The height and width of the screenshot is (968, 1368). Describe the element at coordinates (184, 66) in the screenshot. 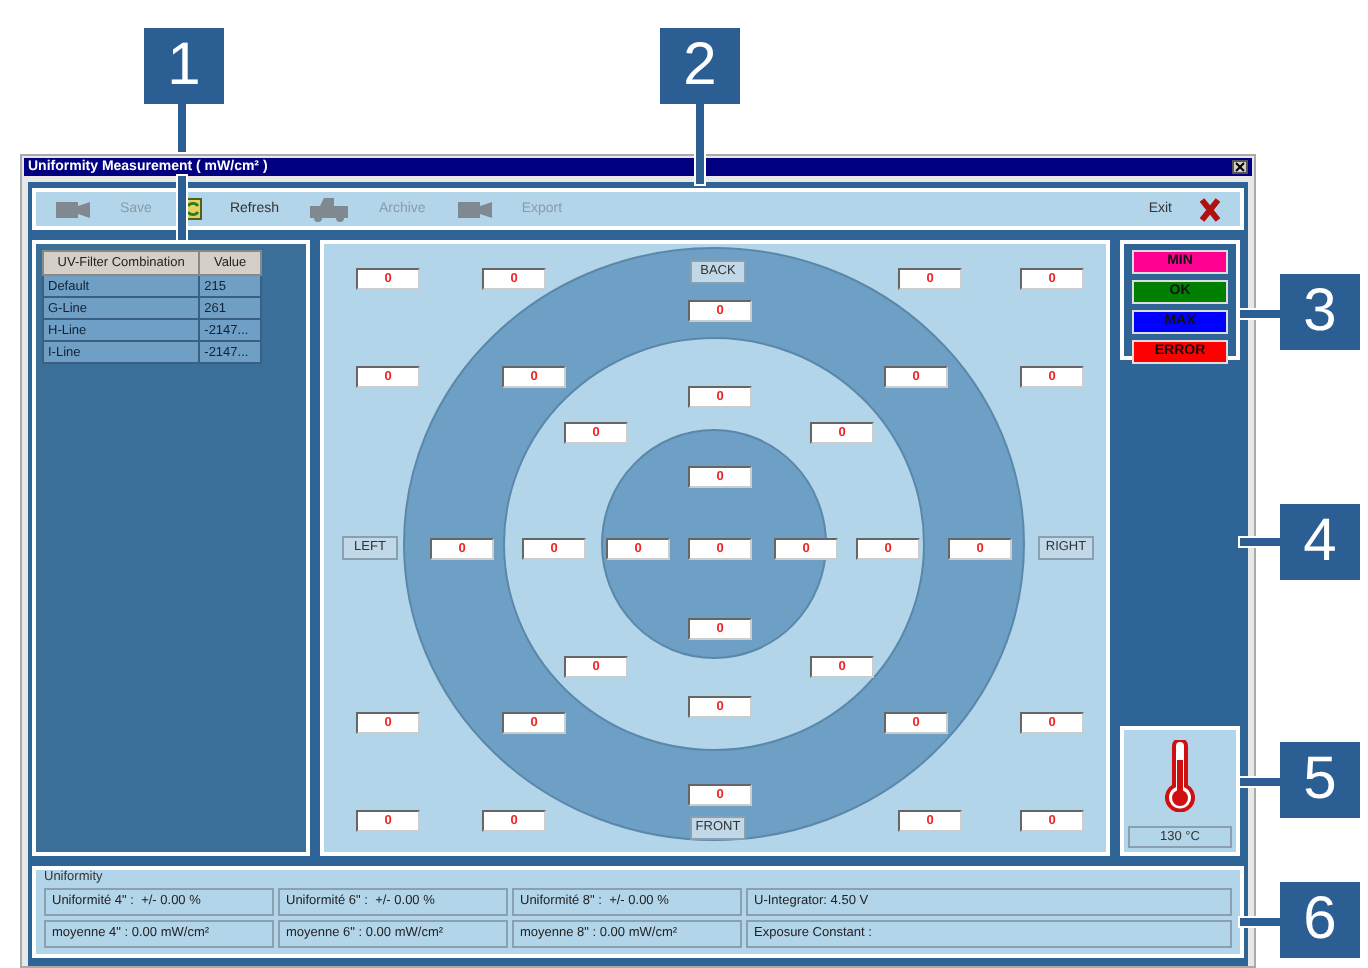

I see `callout-number: 1` at that location.